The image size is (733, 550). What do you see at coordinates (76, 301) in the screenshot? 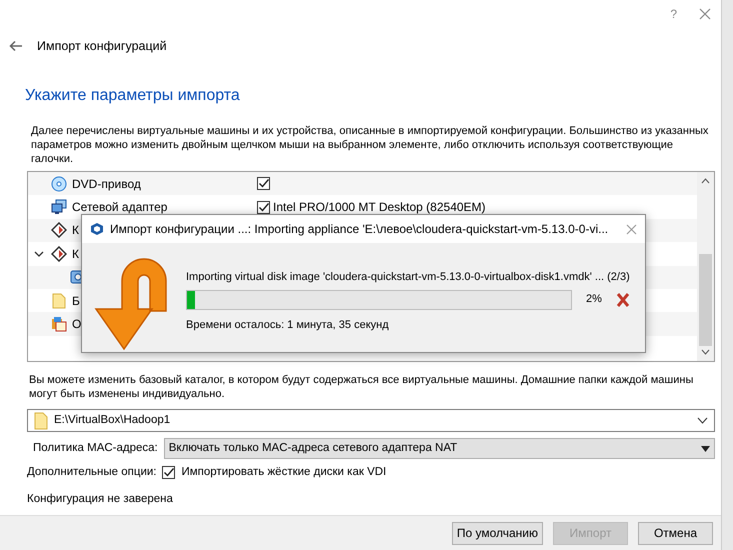
I see `row-label: Б` at bounding box center [76, 301].